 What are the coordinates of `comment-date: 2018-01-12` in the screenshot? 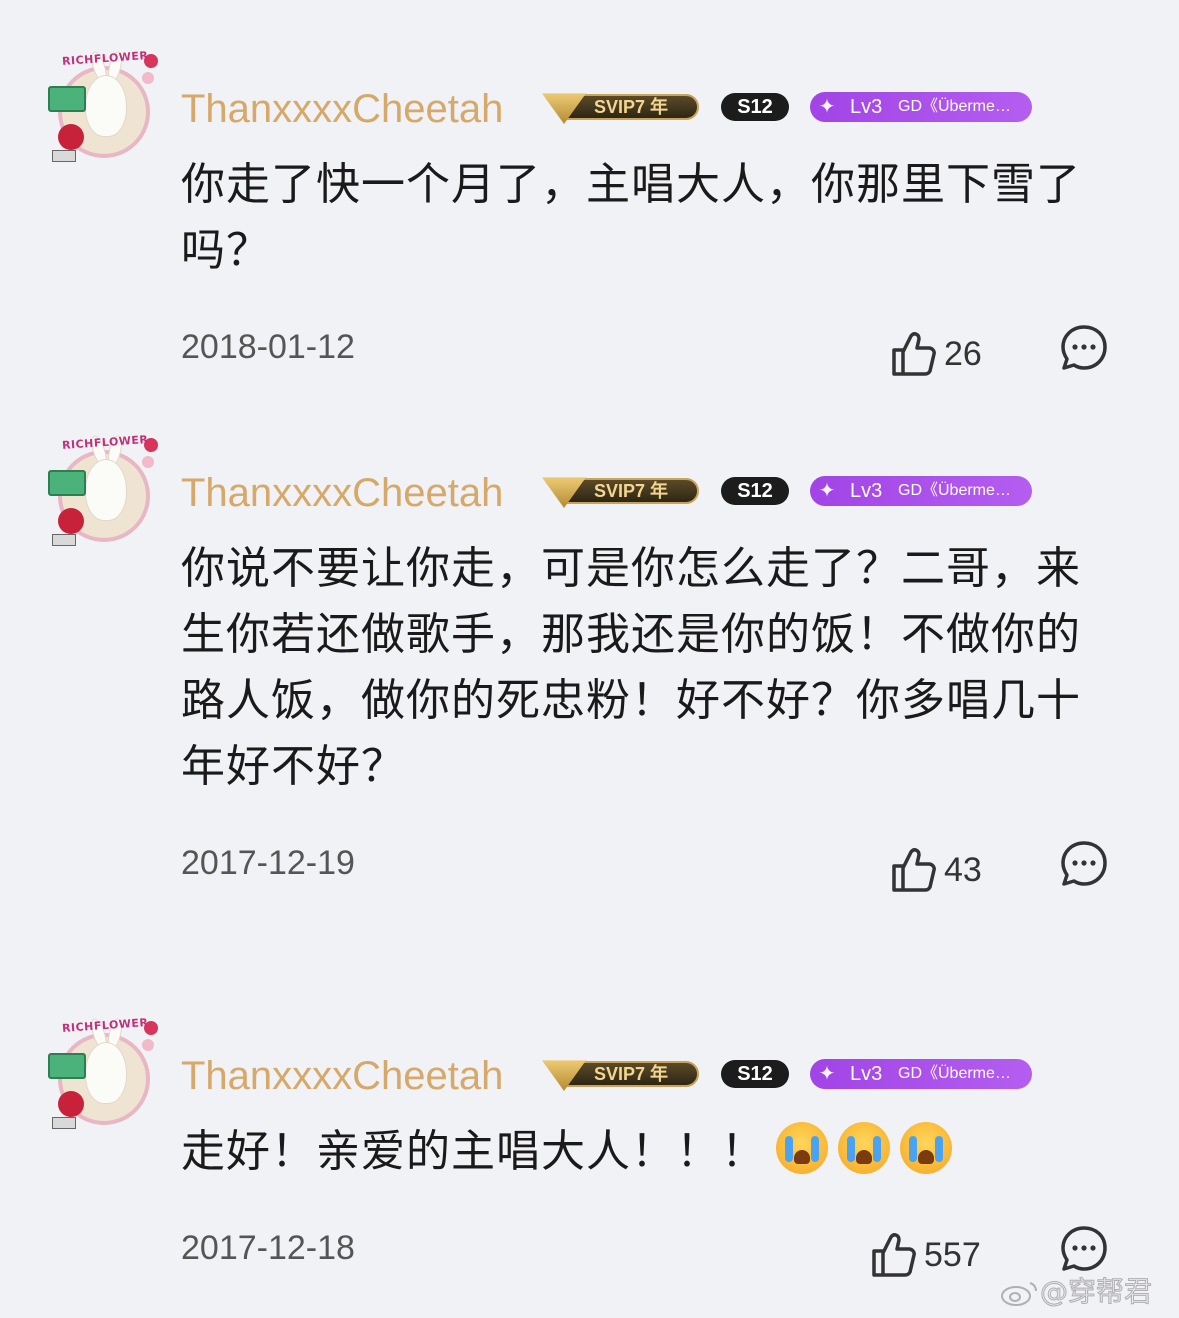 It's located at (268, 347).